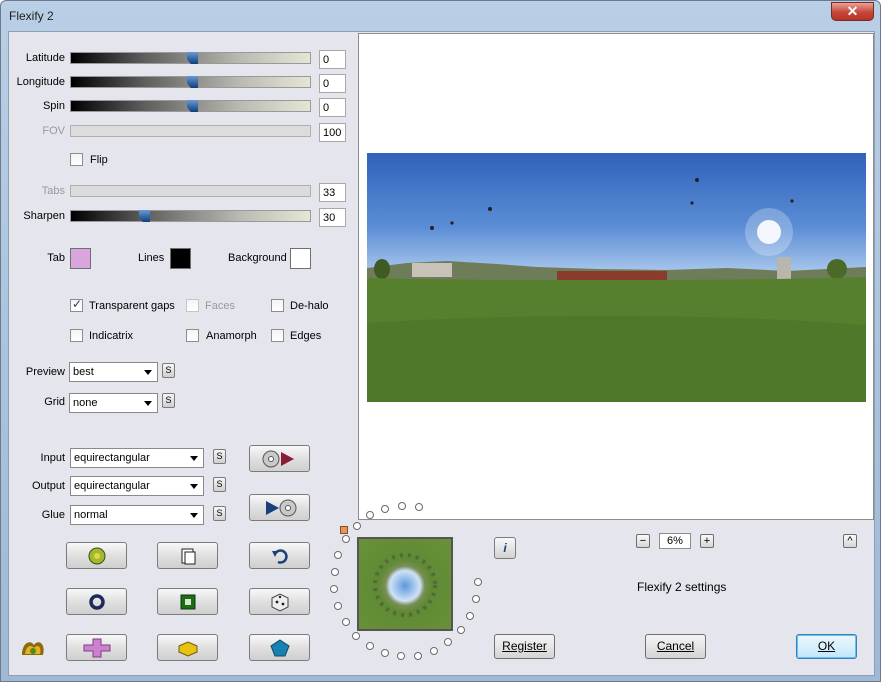 The width and height of the screenshot is (881, 682). What do you see at coordinates (31, 16) in the screenshot?
I see `window-title: Flexify 2` at bounding box center [31, 16].